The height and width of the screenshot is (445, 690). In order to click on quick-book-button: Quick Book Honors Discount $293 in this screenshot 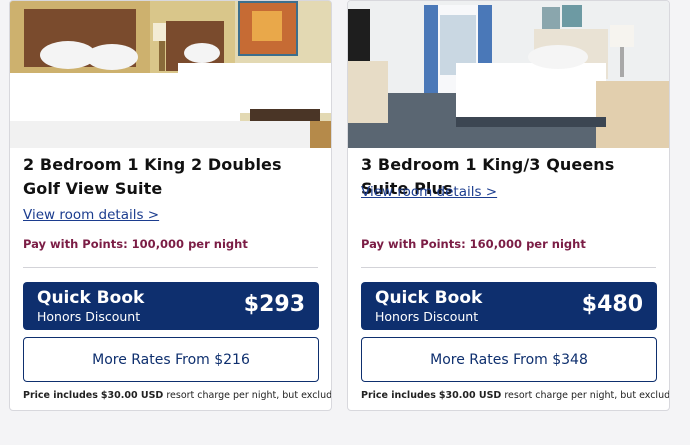, I will do `click(171, 306)`.